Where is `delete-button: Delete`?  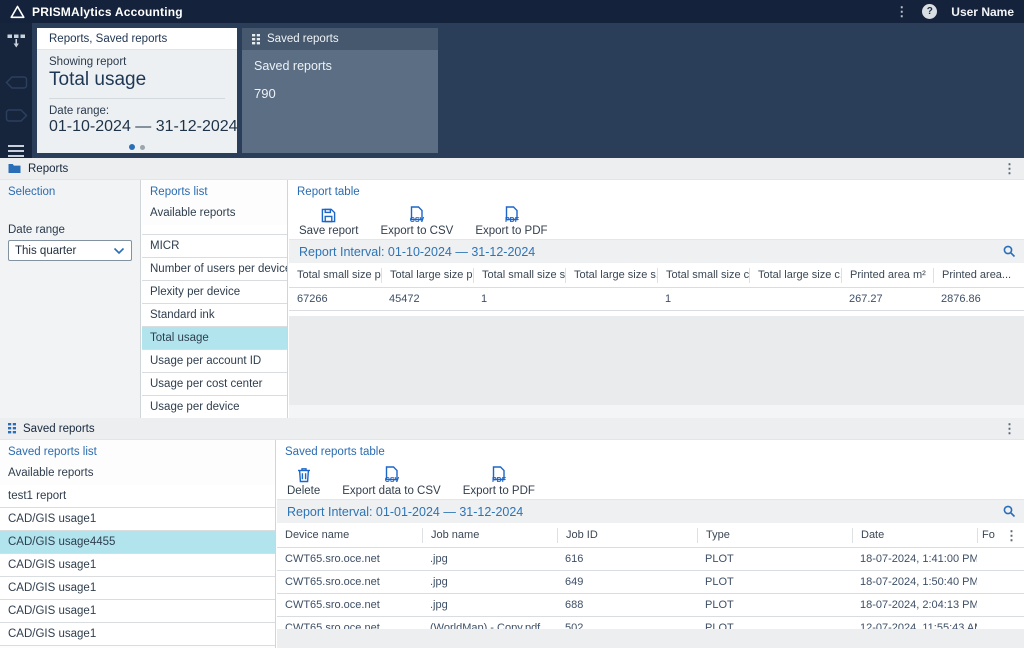 delete-button: Delete is located at coordinates (303, 481).